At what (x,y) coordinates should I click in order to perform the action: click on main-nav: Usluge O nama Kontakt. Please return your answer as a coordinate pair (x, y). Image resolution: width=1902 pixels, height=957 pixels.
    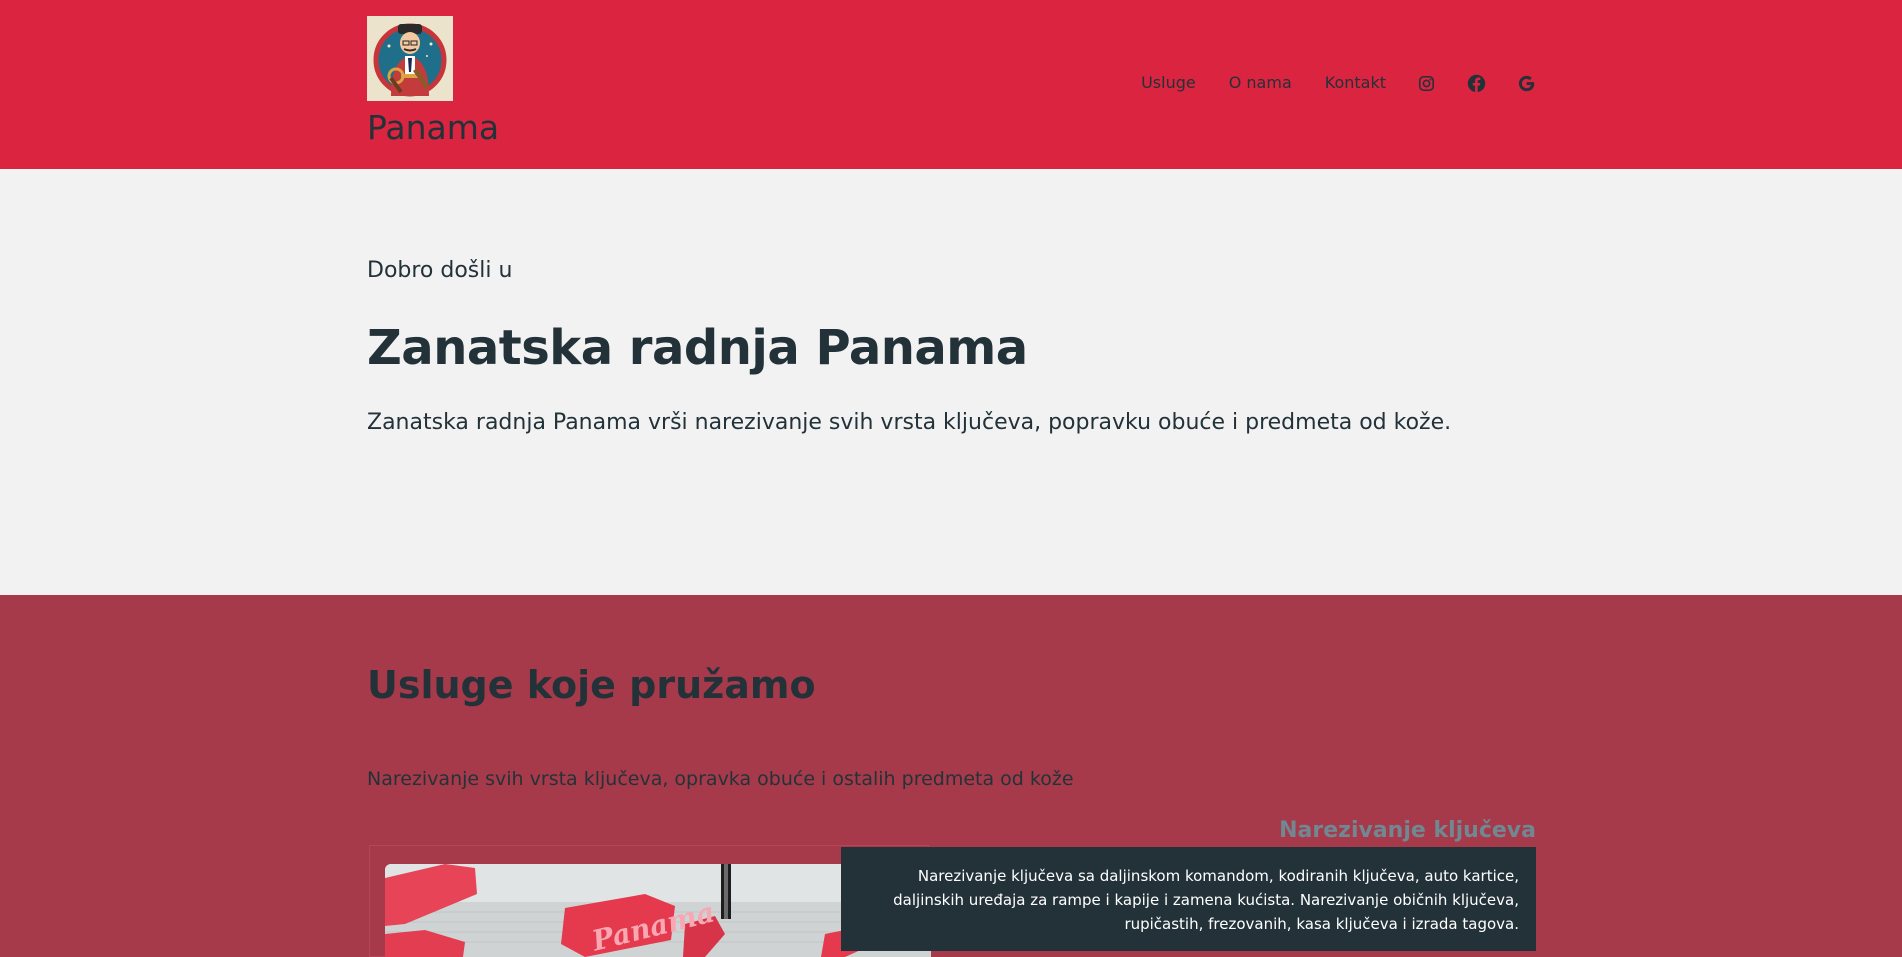
    Looking at the image, I should click on (1322, 83).